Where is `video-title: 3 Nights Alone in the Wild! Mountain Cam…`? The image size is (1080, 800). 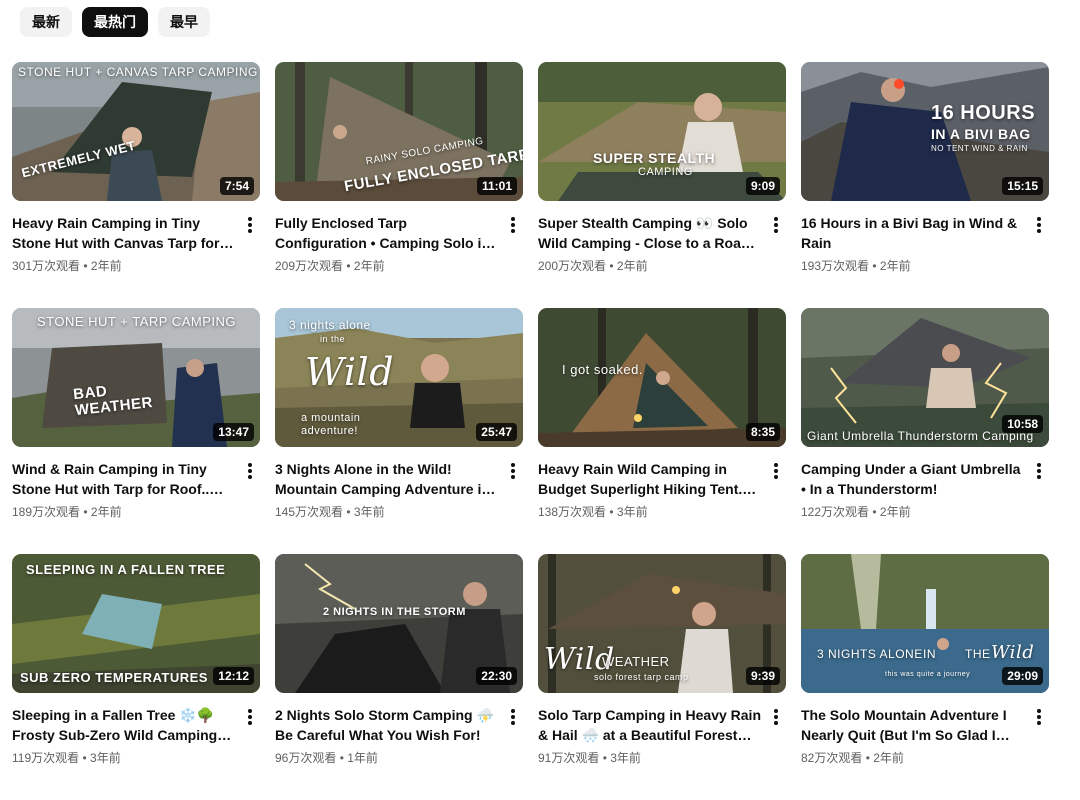
video-title: 3 Nights Alone in the Wild! Mountain Cam… is located at coordinates (387, 479).